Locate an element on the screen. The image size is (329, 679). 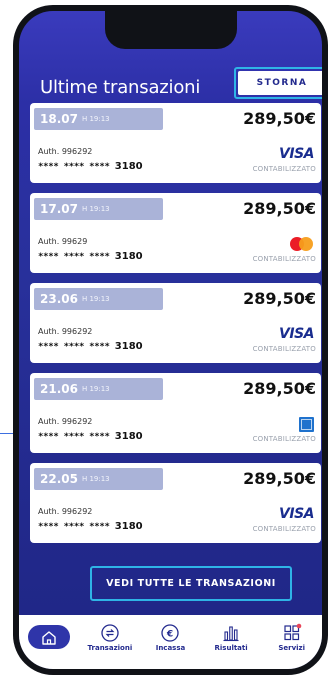
transaction-date: 22.05 is located at coordinates (59, 479).